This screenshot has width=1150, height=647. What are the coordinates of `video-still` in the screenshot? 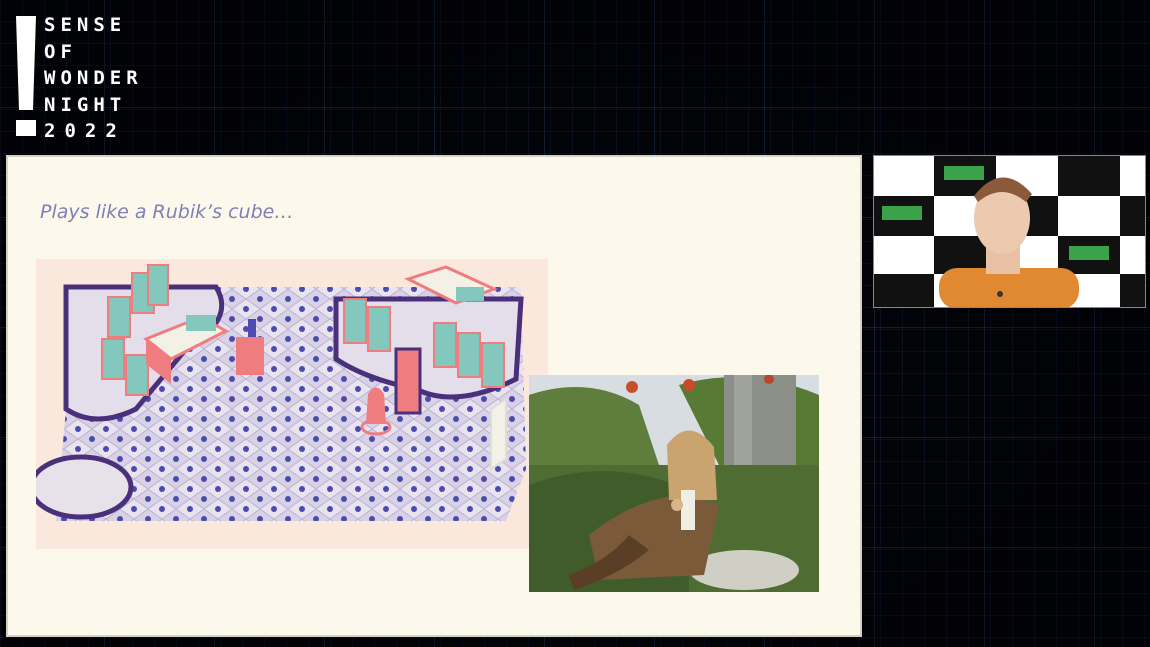 It's located at (674, 483).